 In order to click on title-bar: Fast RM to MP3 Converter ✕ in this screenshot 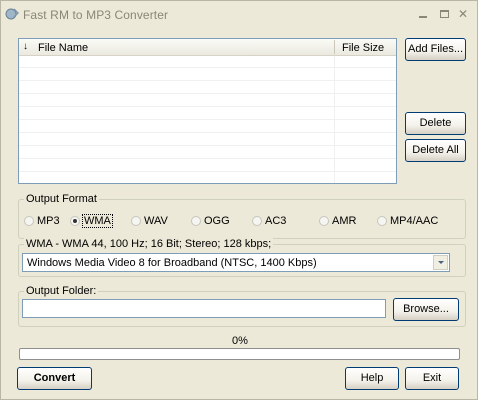, I will do `click(239, 15)`.